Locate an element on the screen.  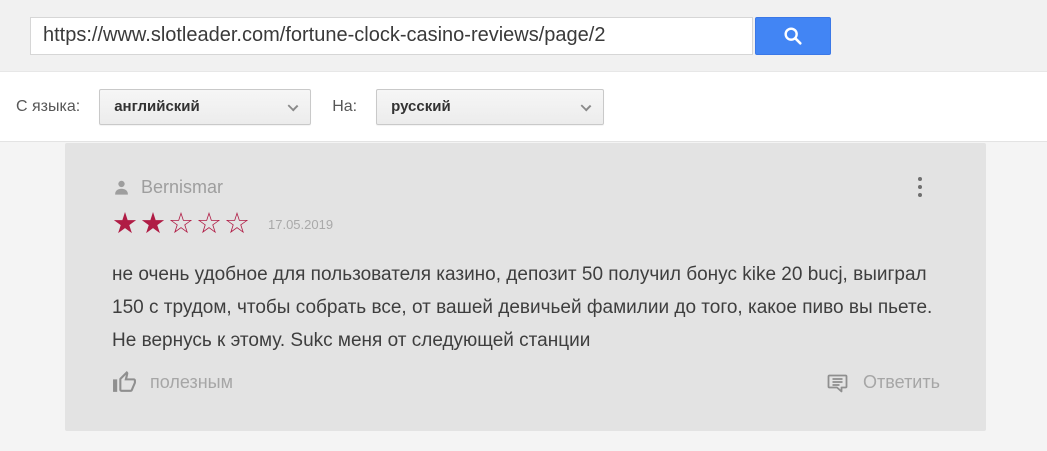
review-author: Bernismar is located at coordinates (182, 186).